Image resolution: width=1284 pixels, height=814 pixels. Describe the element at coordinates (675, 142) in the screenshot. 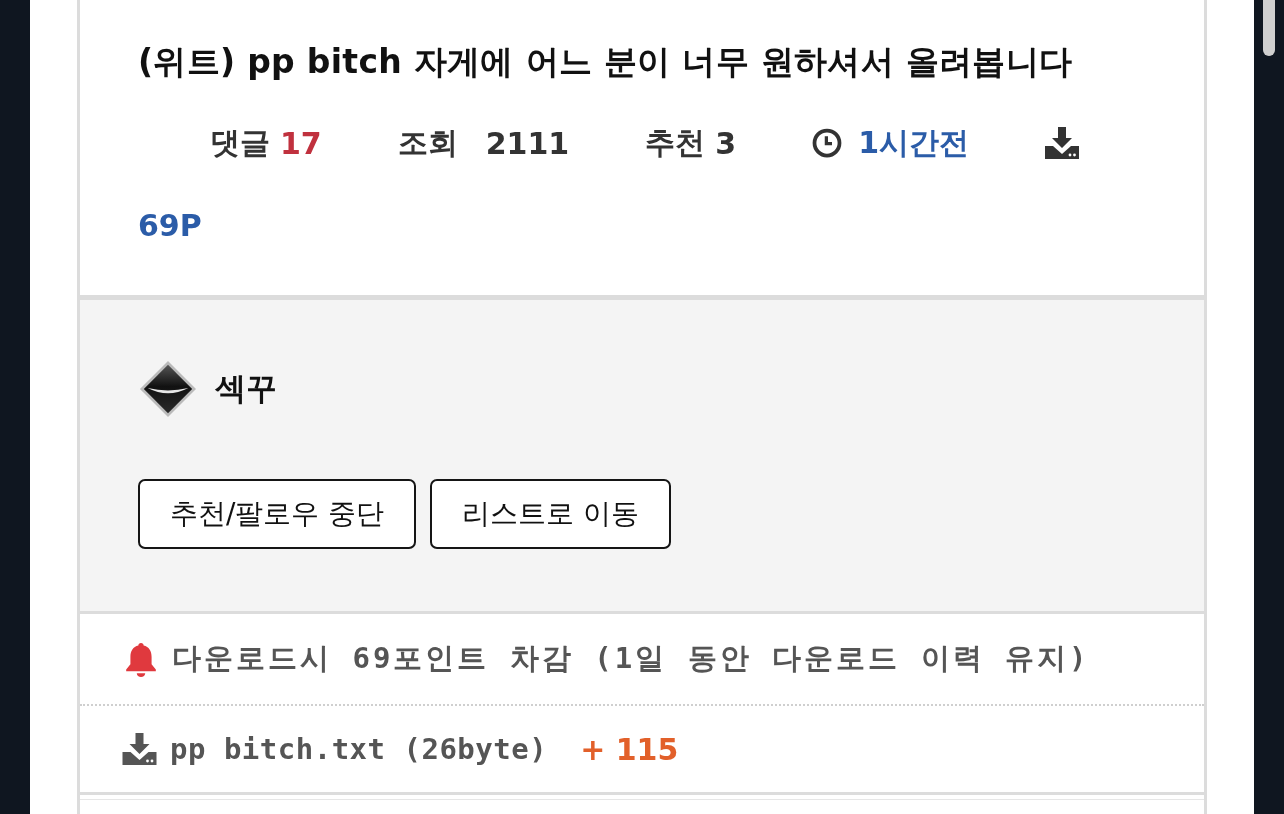

I see `recommend-label: 추천` at that location.